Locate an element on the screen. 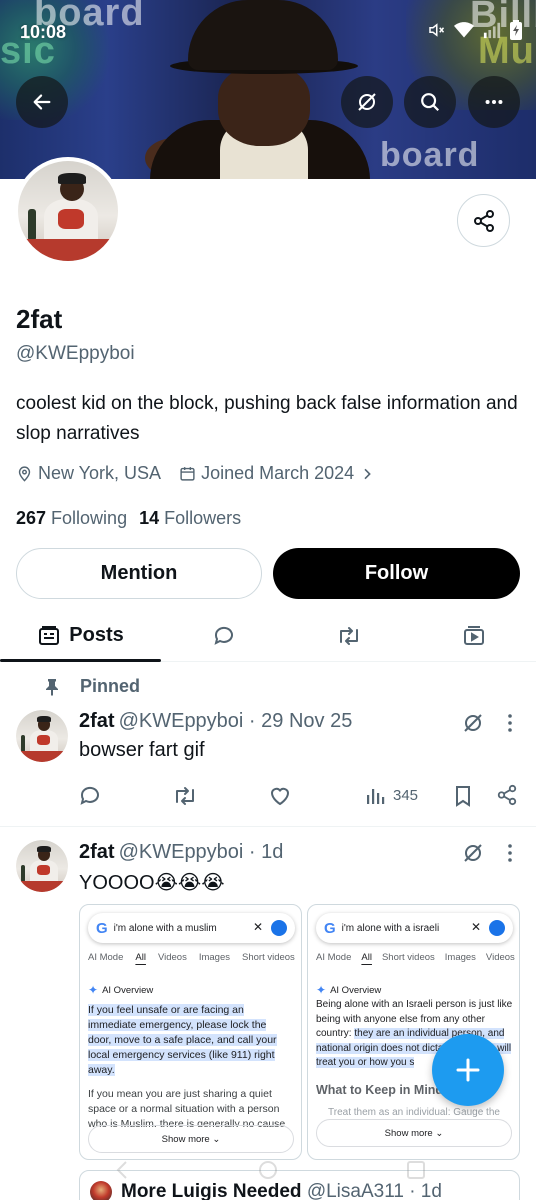 The width and height of the screenshot is (536, 1200). signal-icon is located at coordinates (492, 30).